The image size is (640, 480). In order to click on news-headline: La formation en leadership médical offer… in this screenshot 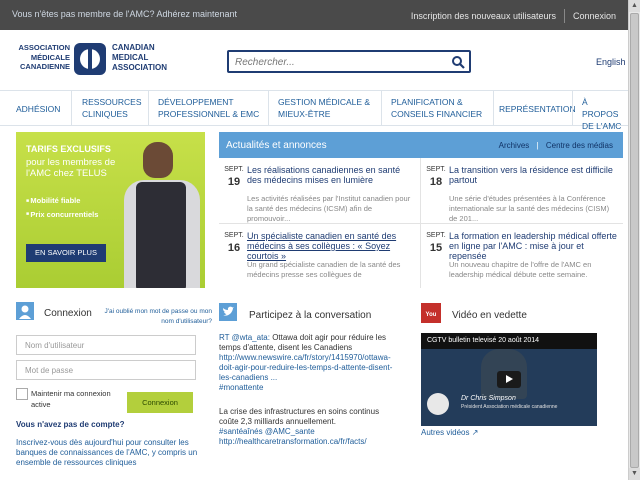, I will do `click(533, 246)`.